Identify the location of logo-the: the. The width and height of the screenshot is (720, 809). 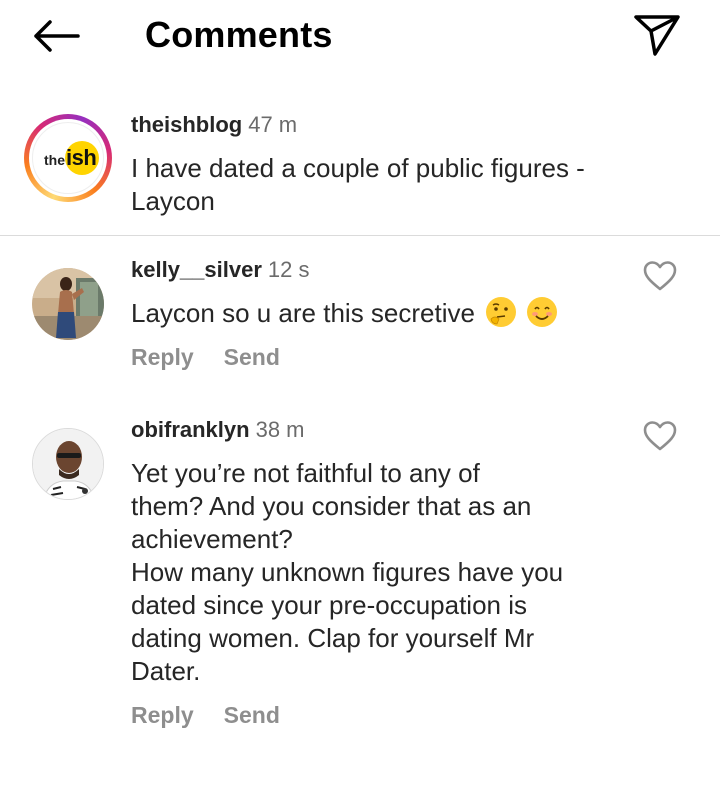
(54, 160).